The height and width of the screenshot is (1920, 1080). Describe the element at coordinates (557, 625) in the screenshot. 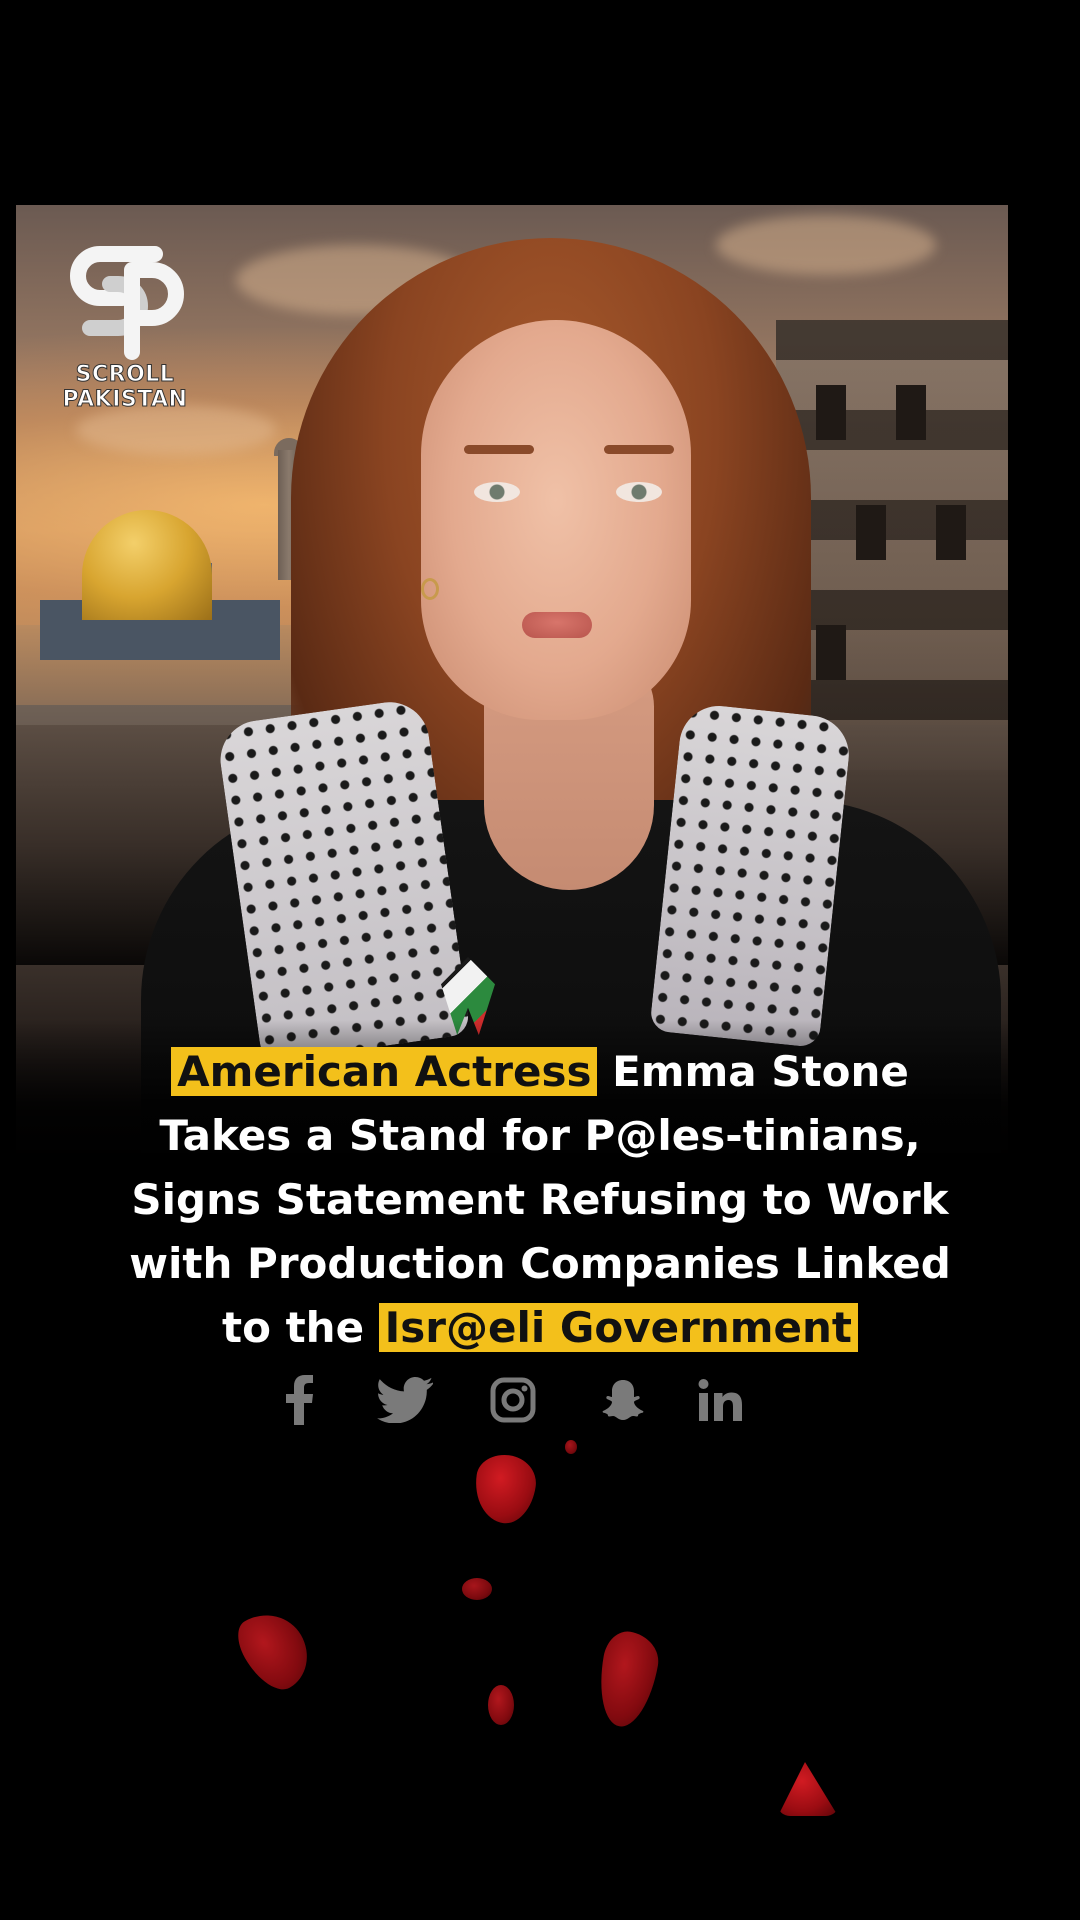

I see `lips` at that location.